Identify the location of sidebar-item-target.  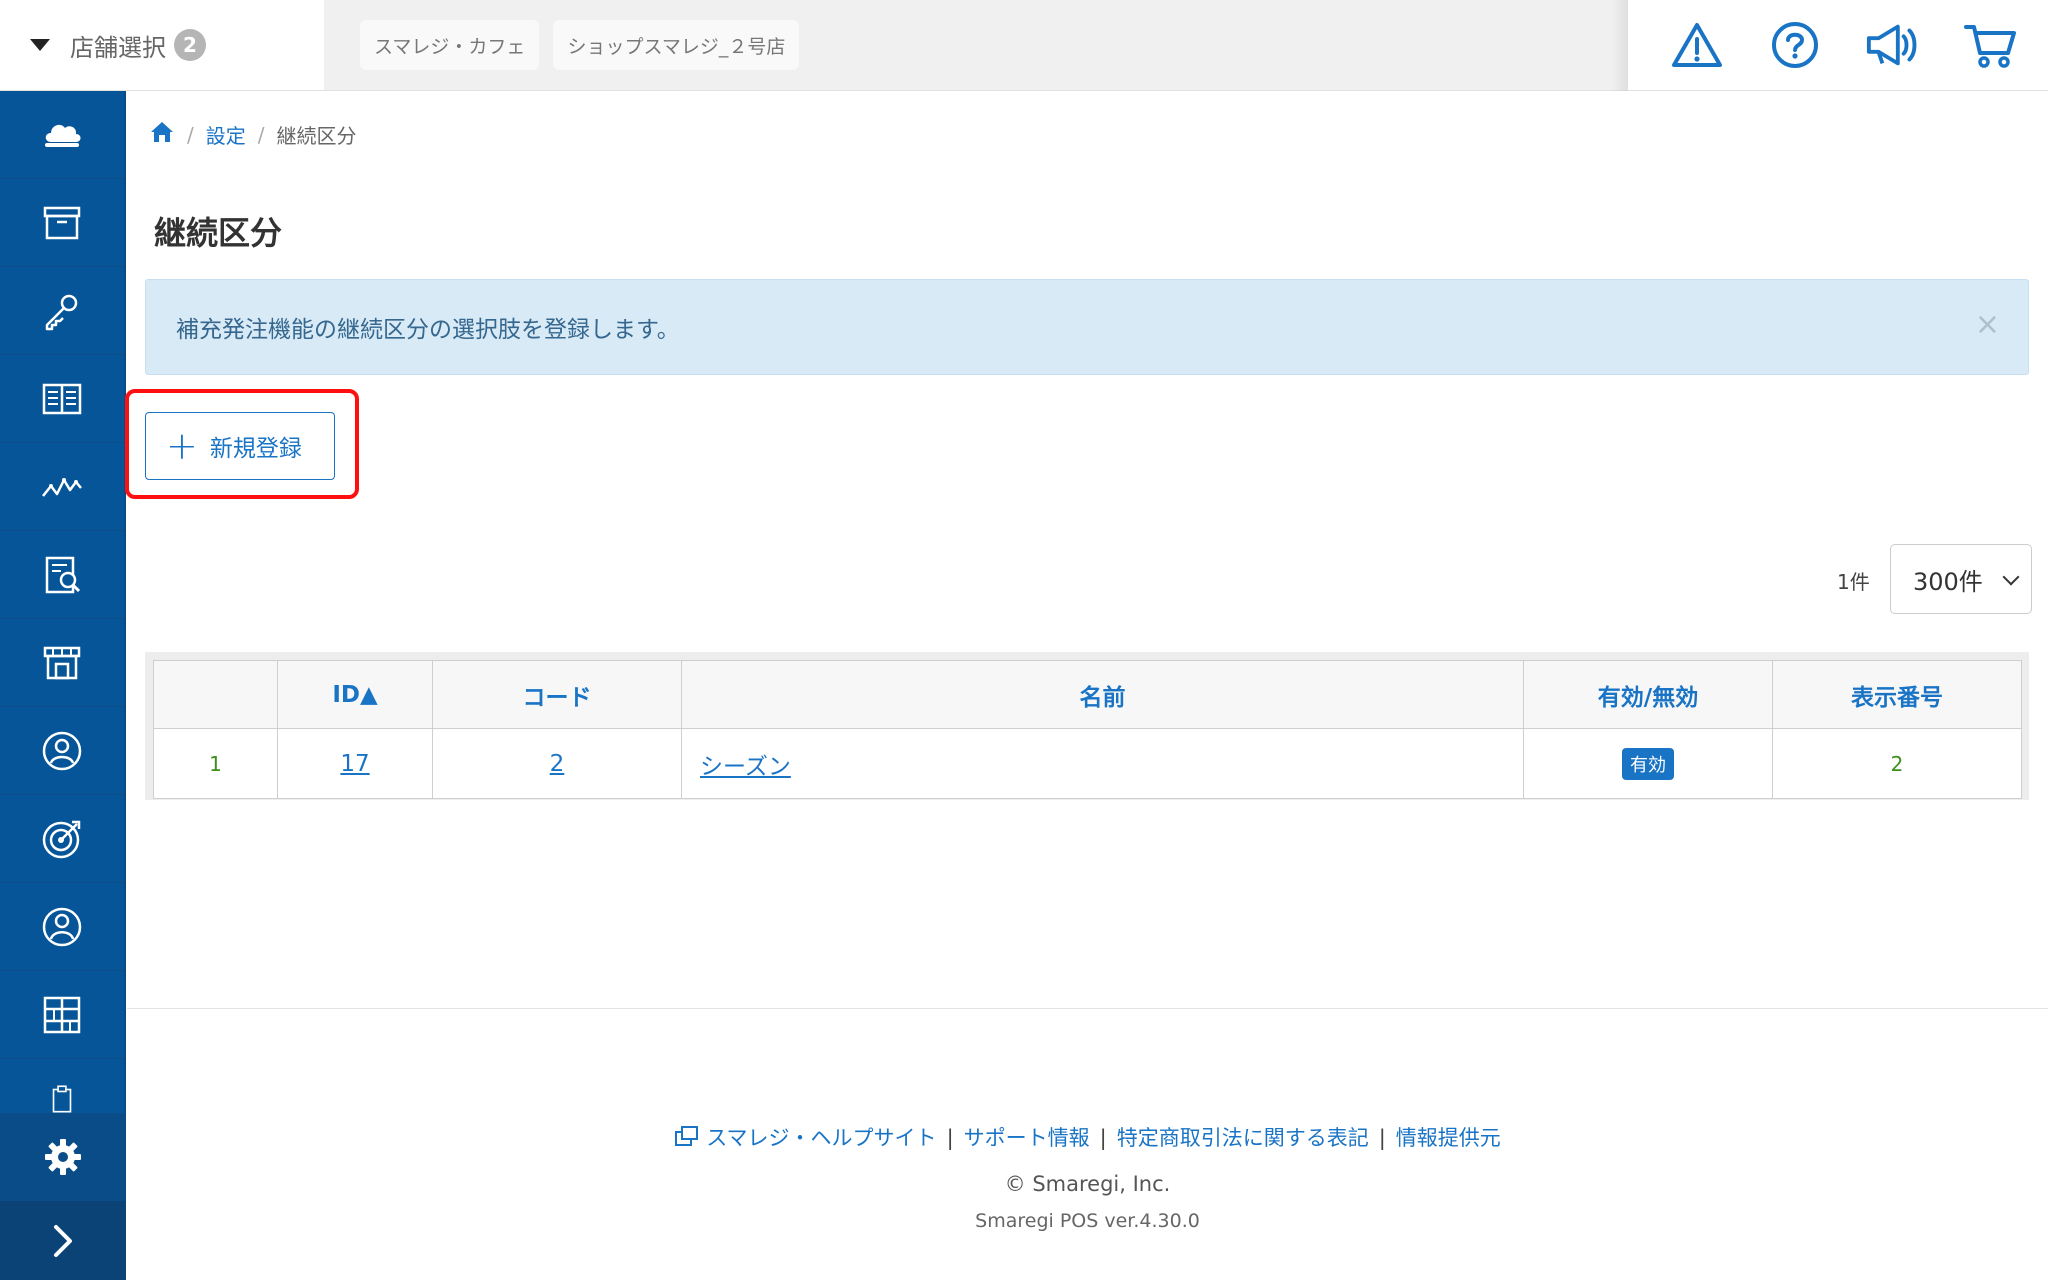
(62, 839).